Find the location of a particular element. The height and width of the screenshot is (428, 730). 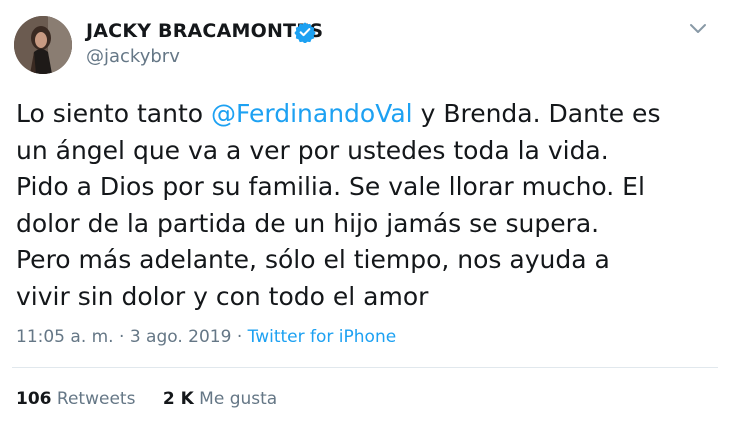

retweets-count: 106 is located at coordinates (34, 399).